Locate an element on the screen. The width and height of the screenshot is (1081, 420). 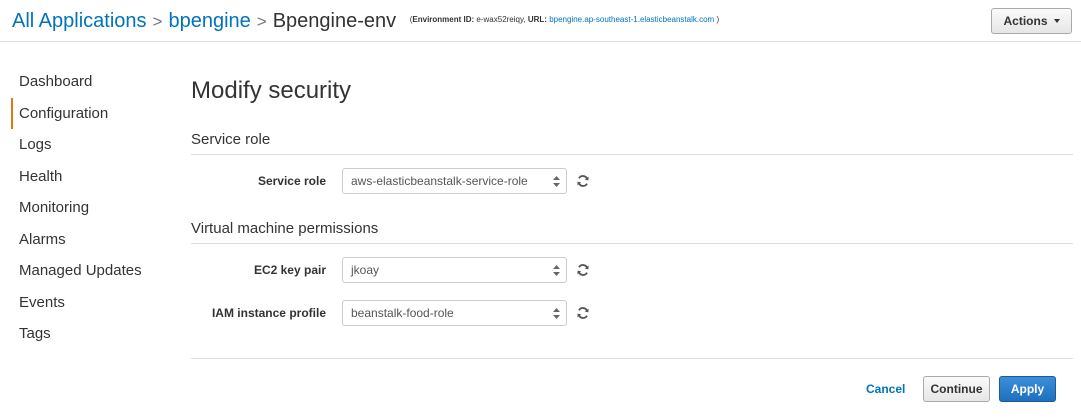
service-role-select: aws-elasticbeanstalk-service-role is located at coordinates (454, 181).